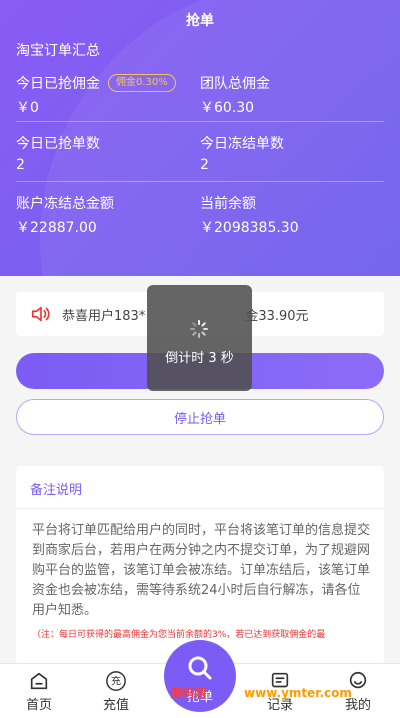 This screenshot has height=718, width=400. I want to click on stat-label: 今日冻结单数, so click(242, 144).